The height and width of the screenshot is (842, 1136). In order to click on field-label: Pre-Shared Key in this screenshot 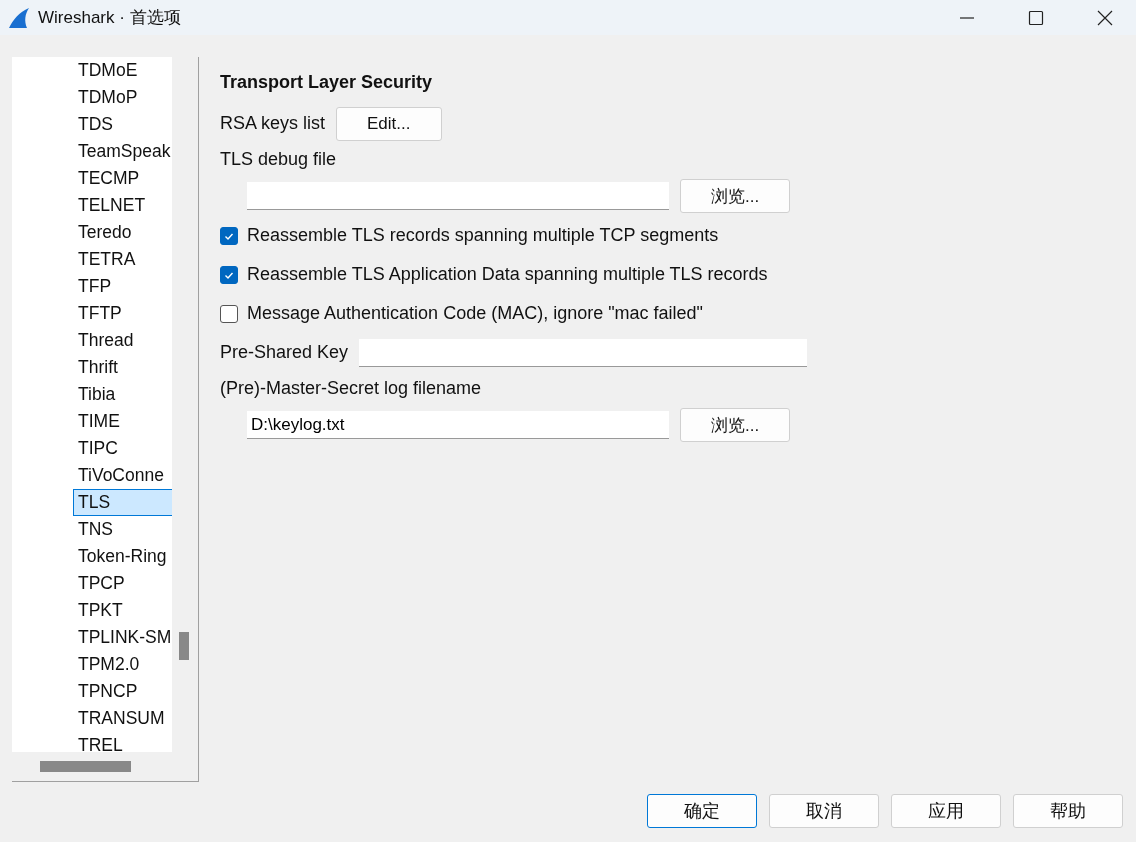, I will do `click(284, 352)`.